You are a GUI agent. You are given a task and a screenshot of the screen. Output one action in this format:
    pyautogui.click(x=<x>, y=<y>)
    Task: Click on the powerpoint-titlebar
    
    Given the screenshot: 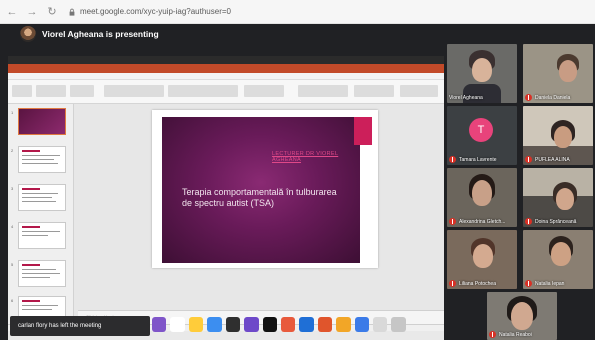 What is the action you would take?
    pyautogui.click(x=226, y=68)
    